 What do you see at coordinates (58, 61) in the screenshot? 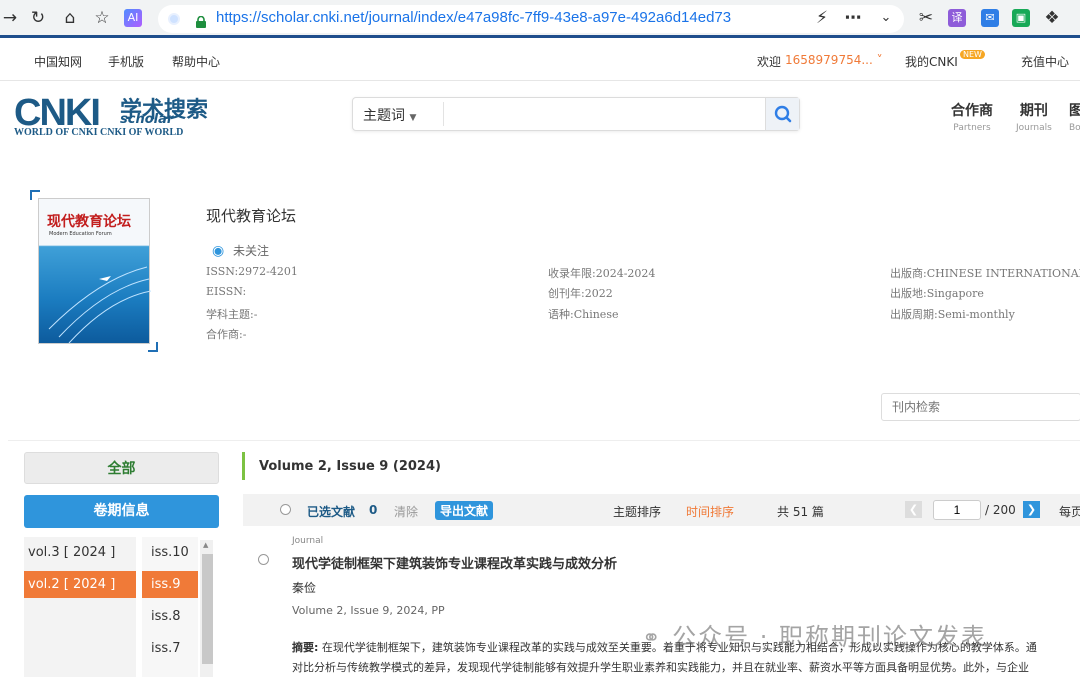
I see `home-link: 中国知网` at bounding box center [58, 61].